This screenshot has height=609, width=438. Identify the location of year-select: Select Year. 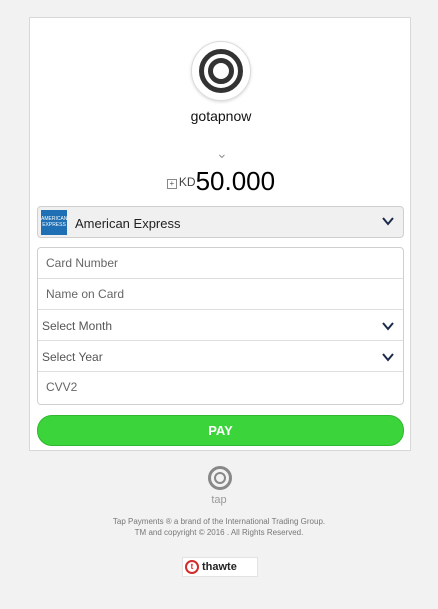
(220, 356).